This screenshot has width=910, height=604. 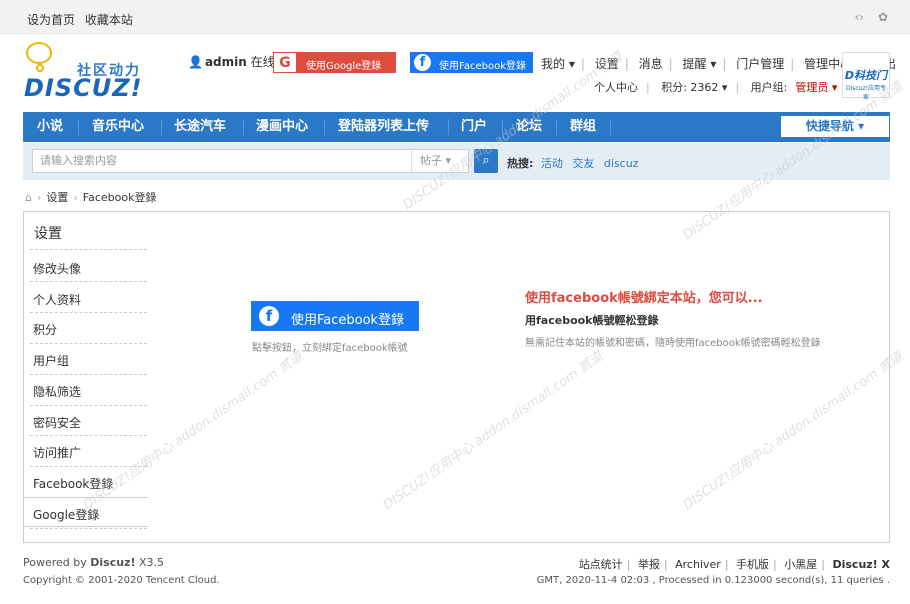 I want to click on facebook-bind-button: f 使用Facebook登錄, so click(x=335, y=316).